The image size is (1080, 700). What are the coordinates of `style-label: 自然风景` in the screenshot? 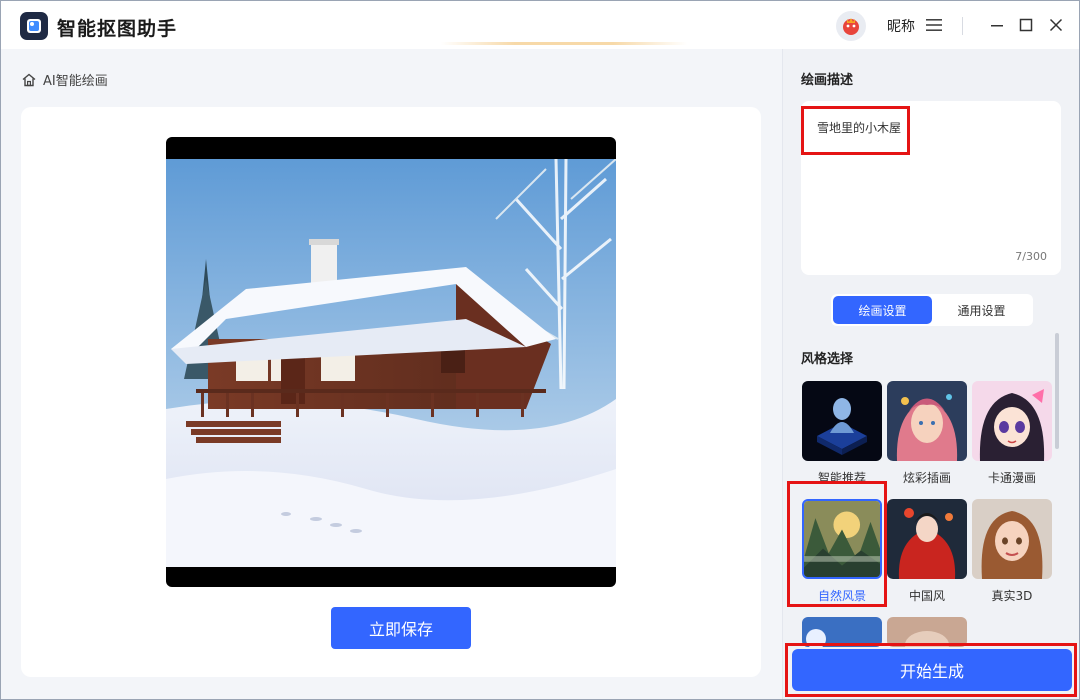 It's located at (841, 596).